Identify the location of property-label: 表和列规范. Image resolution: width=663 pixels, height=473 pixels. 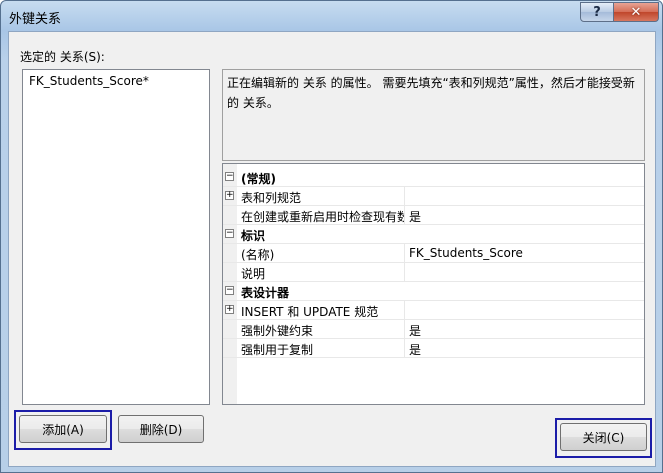
(271, 198).